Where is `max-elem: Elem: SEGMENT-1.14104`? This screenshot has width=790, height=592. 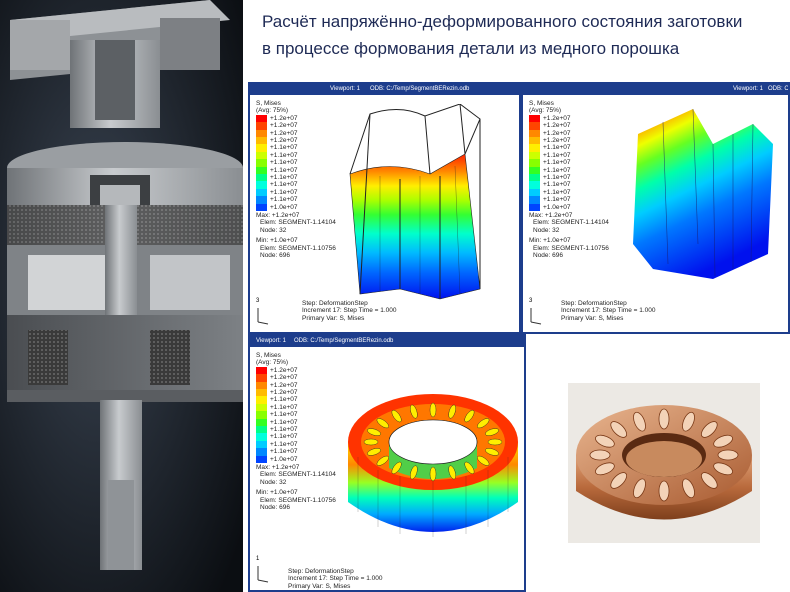 max-elem: Elem: SEGMENT-1.14104 is located at coordinates (298, 475).